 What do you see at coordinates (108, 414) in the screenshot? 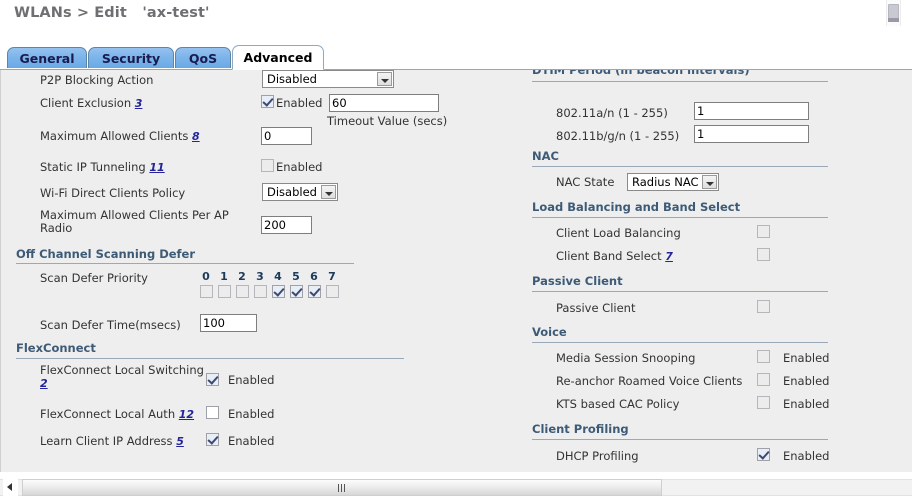
I see `flexconnect-local-auth-label-text: FlexConnect Local Auth` at bounding box center [108, 414].